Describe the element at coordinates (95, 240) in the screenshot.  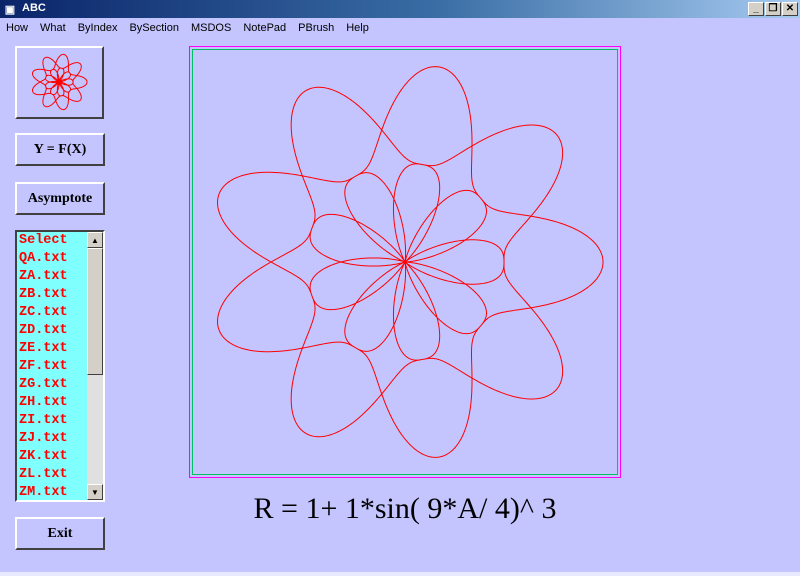
I see `scroll-up-icon: ▲` at that location.